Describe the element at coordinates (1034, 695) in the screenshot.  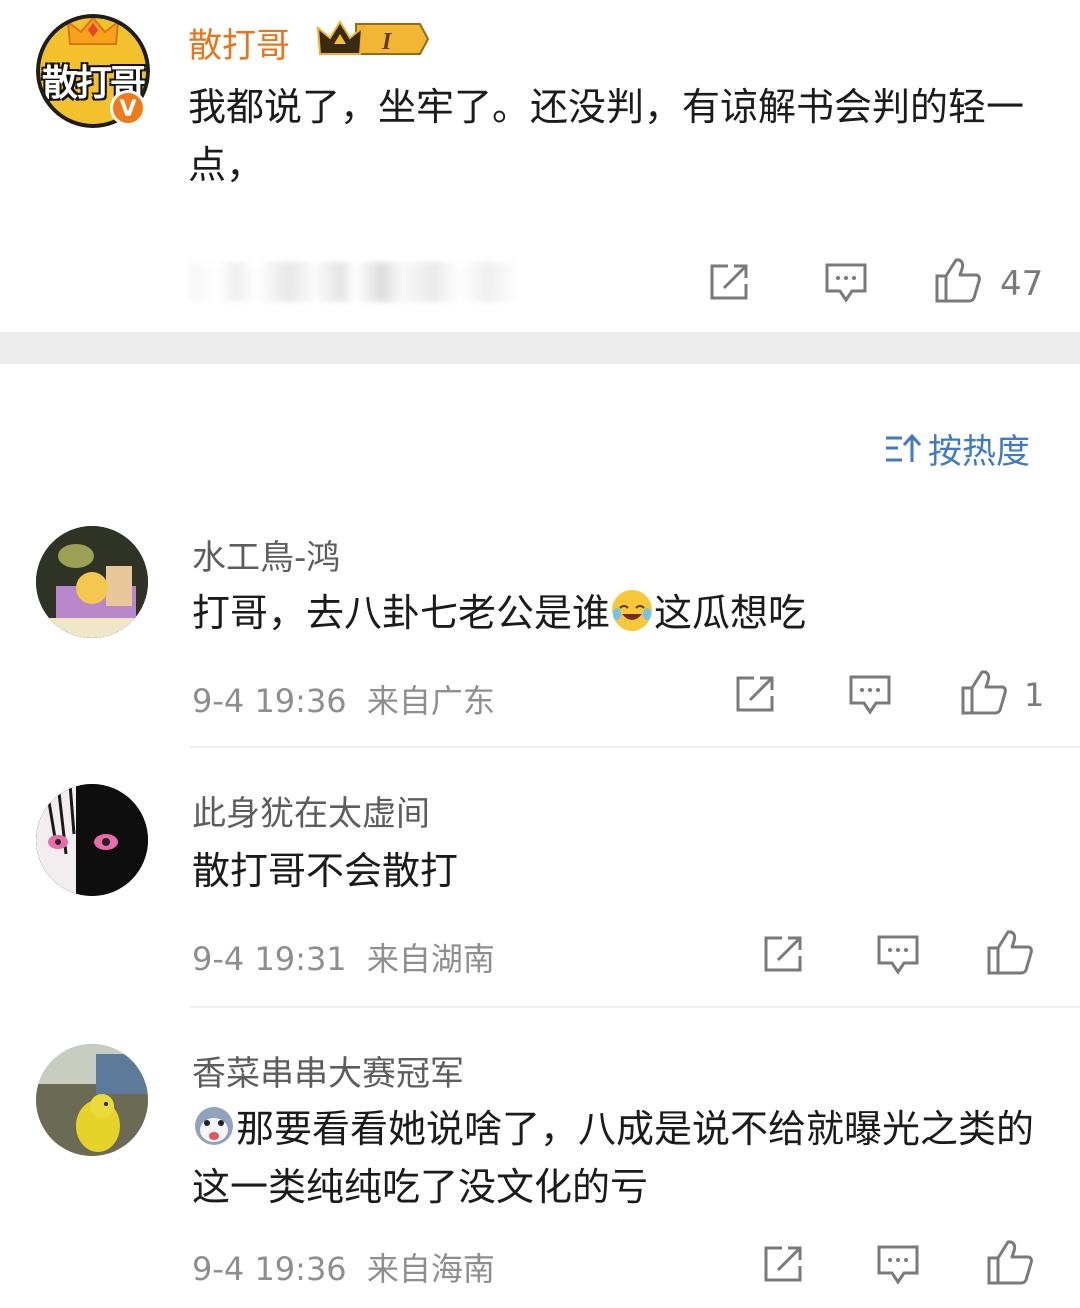
I see `comment-like-count: 1` at that location.